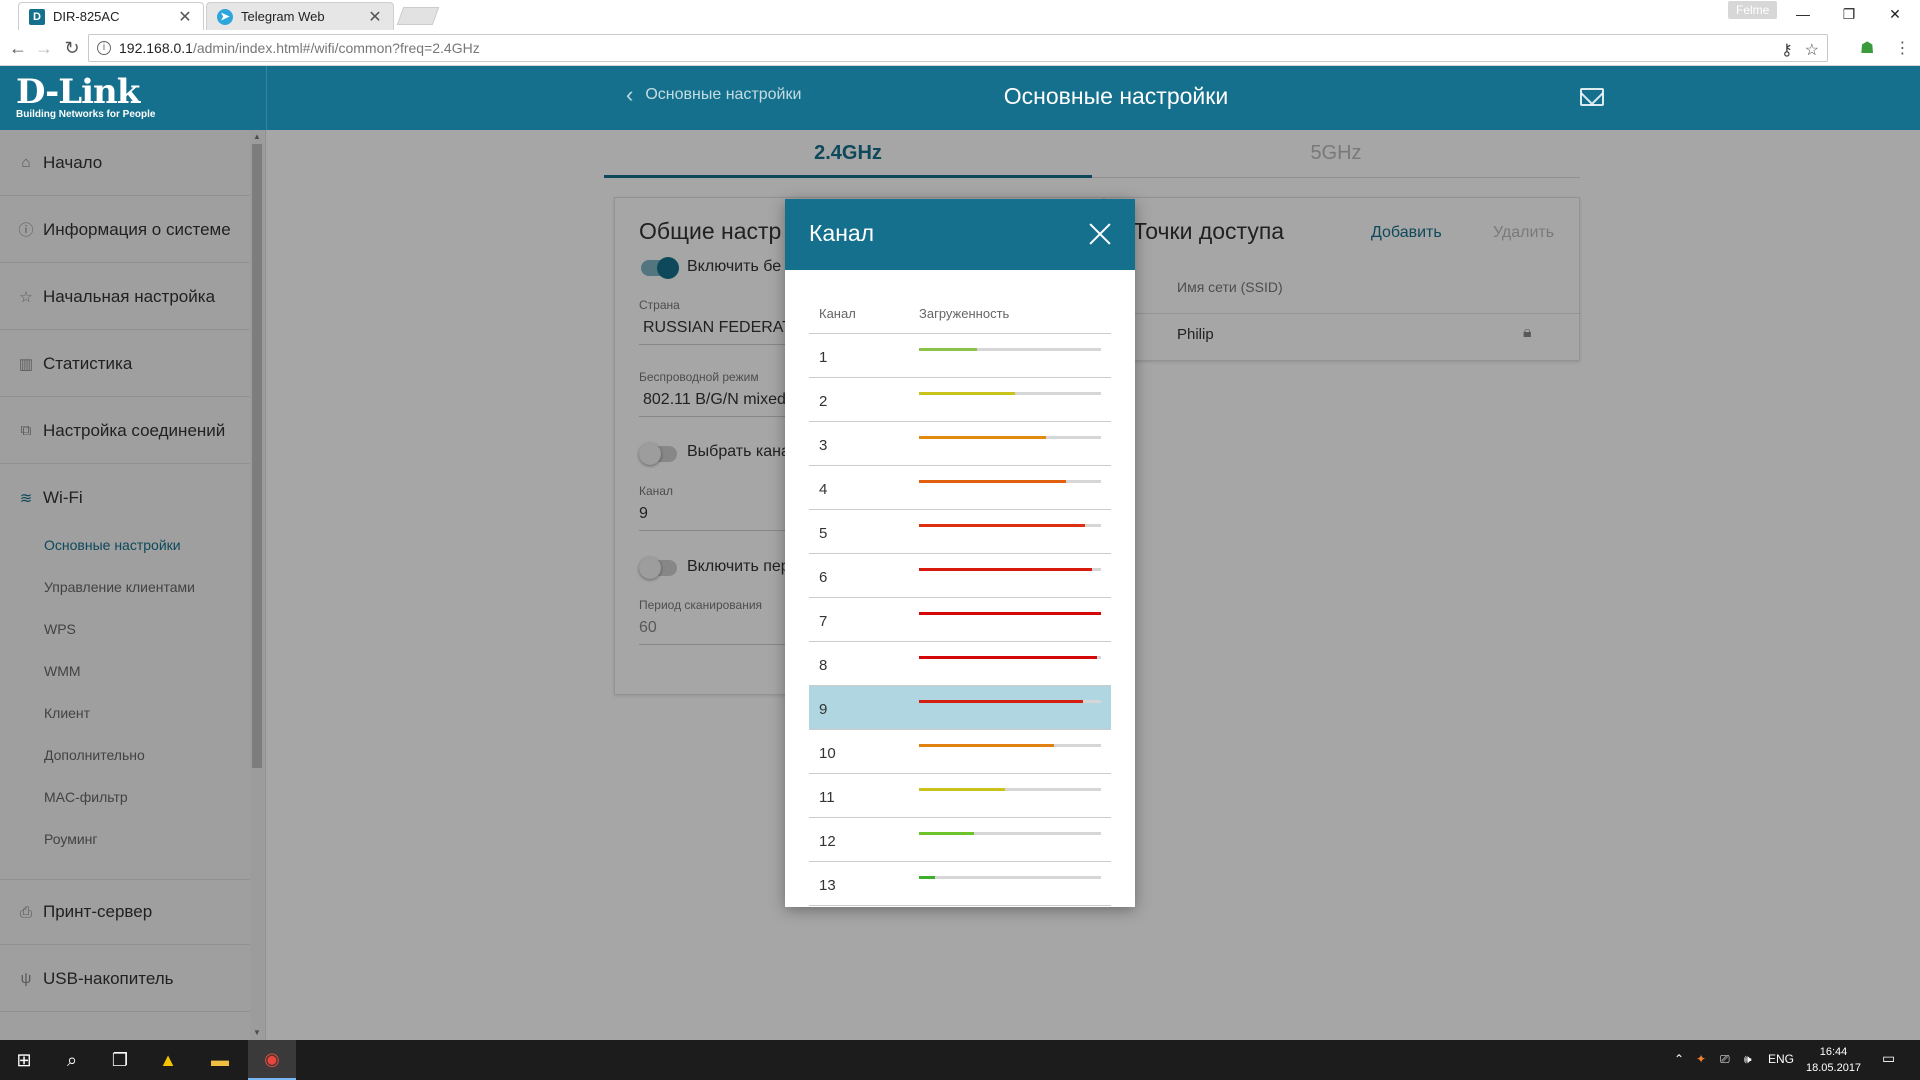  I want to click on forward-arrow-icon: →, so click(44, 48).